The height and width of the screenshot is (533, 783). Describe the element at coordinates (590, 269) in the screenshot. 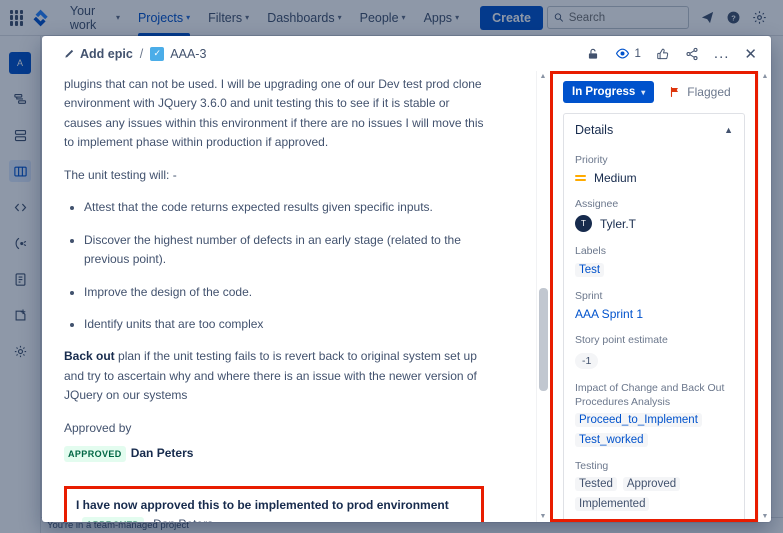

I see `label-tag: Test` at that location.